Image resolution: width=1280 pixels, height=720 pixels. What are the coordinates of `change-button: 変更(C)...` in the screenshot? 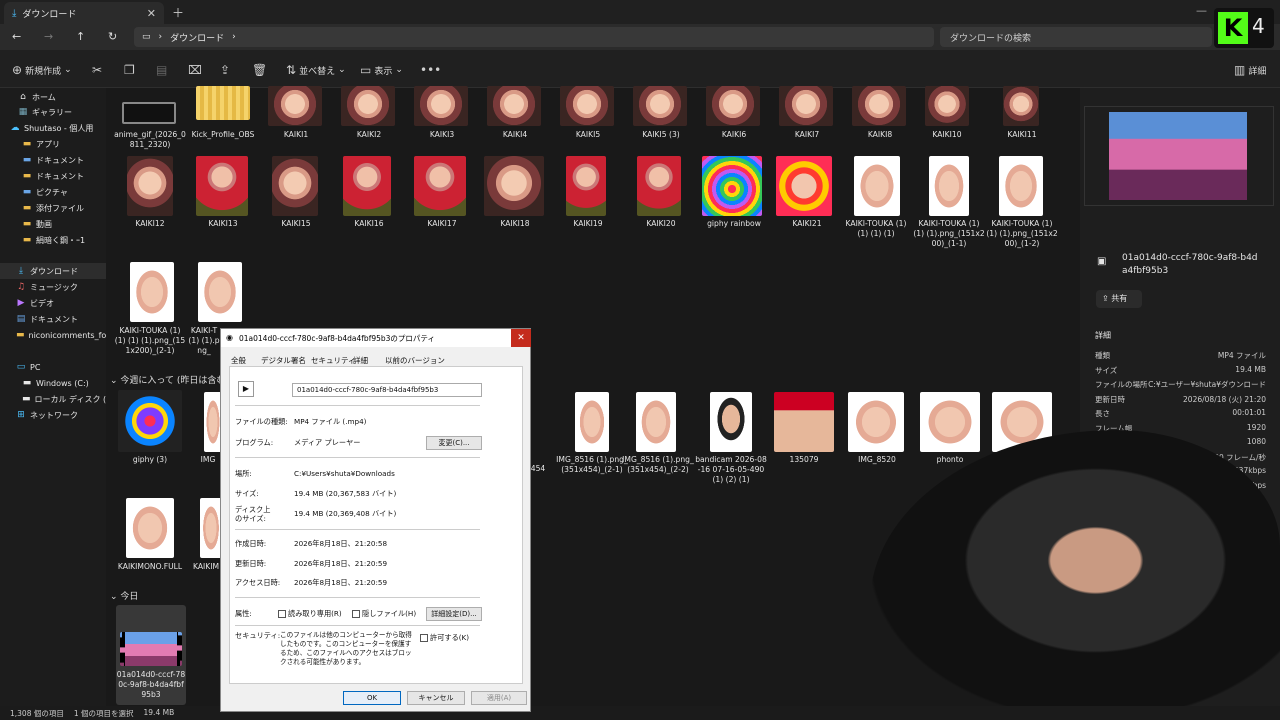 It's located at (454, 443).